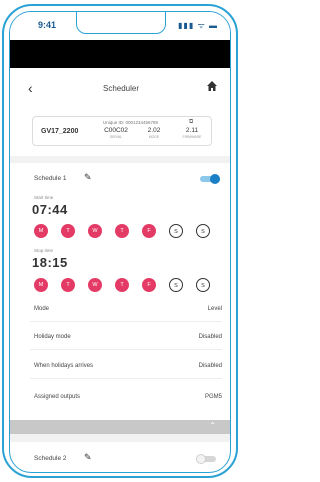 The image size is (320, 482). What do you see at coordinates (131, 122) in the screenshot?
I see `device-unique-id: Unique ID: 0001234456789` at bounding box center [131, 122].